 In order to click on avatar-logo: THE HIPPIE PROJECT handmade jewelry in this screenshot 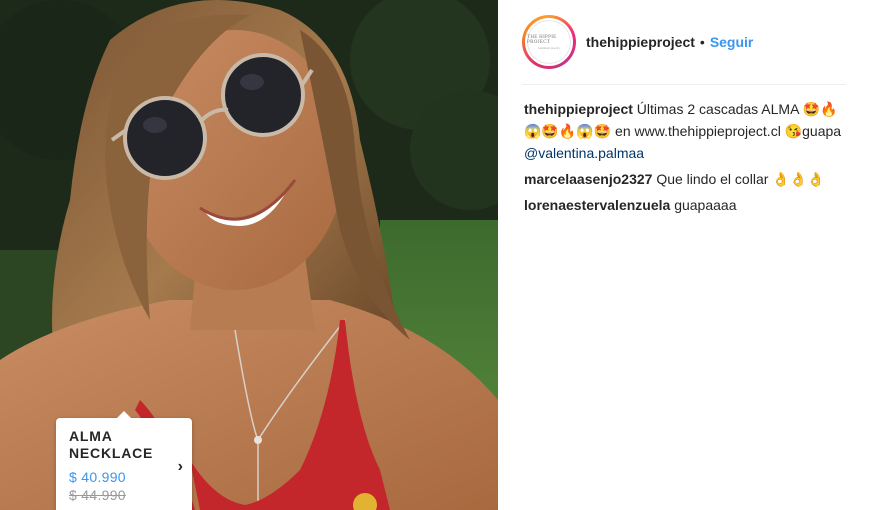, I will do `click(549, 42)`.